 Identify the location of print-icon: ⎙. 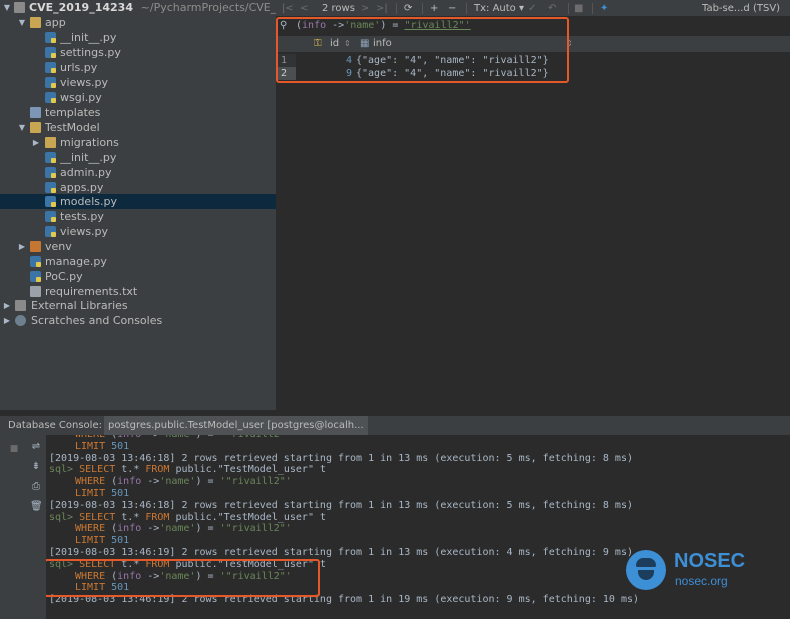
(36, 487).